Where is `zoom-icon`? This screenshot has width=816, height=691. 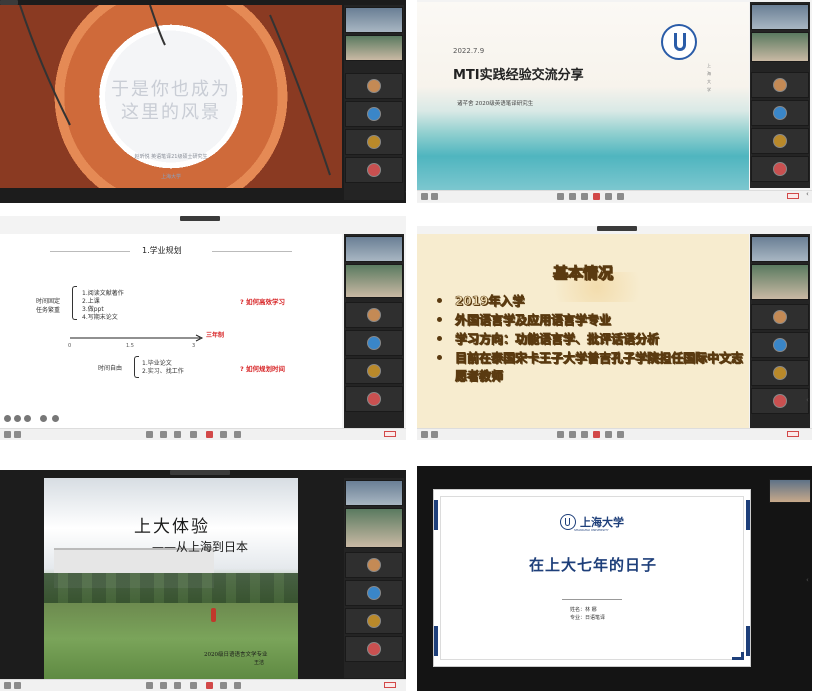 zoom-icon is located at coordinates (55, 418).